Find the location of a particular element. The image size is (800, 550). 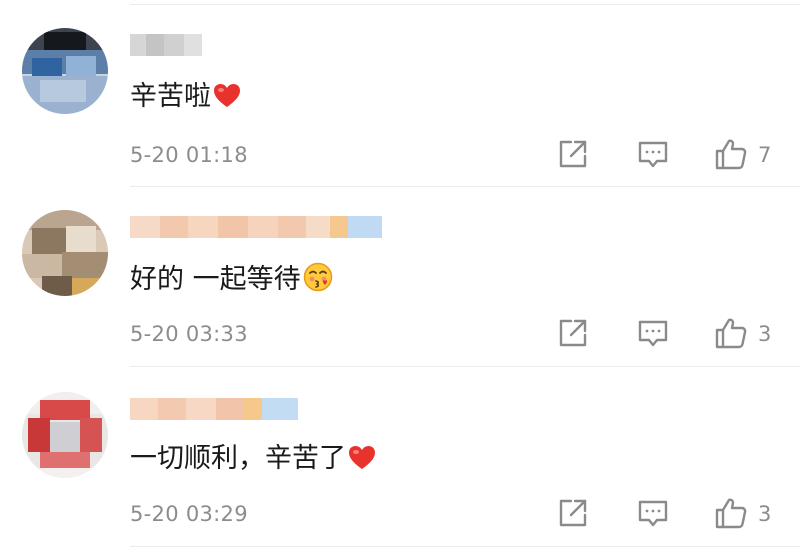

timestamp: 5-20 03:33 is located at coordinates (189, 334).